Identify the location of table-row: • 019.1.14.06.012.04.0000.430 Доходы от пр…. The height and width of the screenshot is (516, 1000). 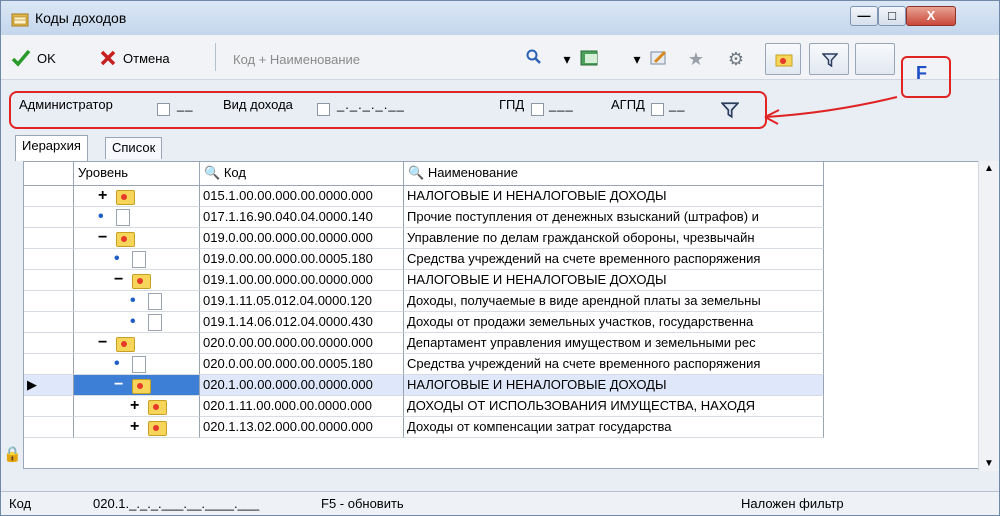
(424, 322).